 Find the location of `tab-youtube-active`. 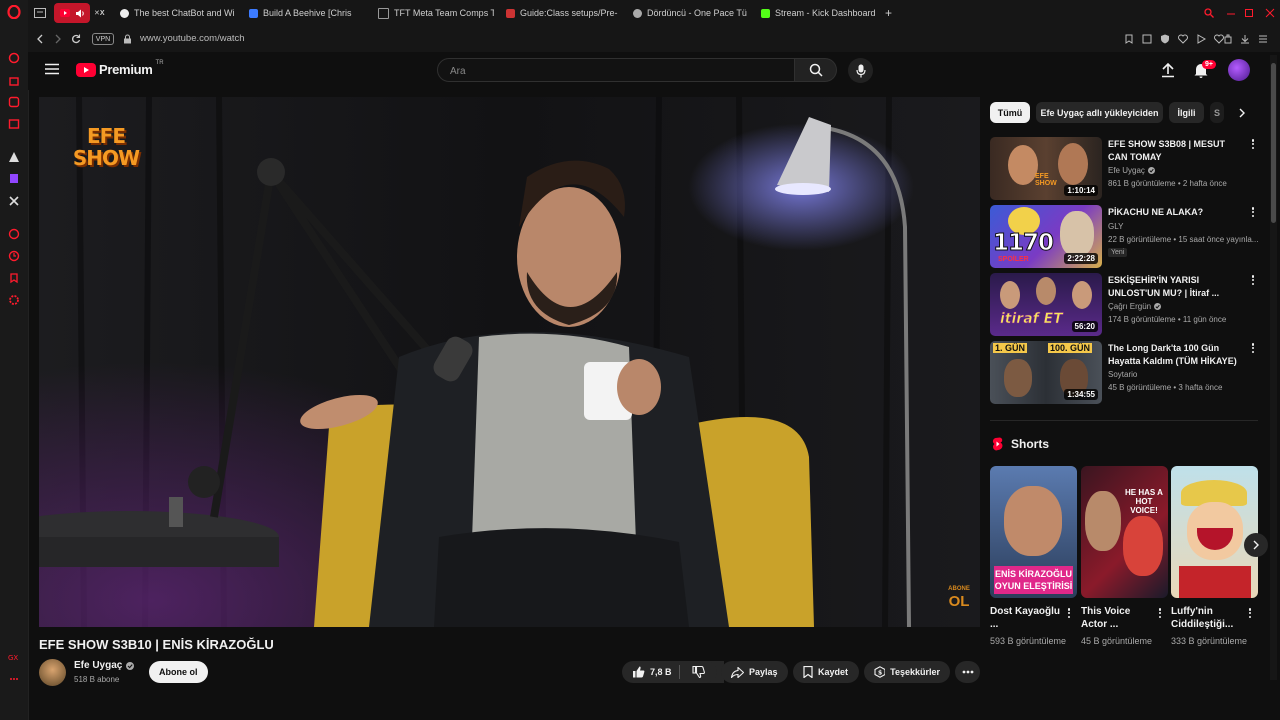

tab-youtube-active is located at coordinates (72, 13).